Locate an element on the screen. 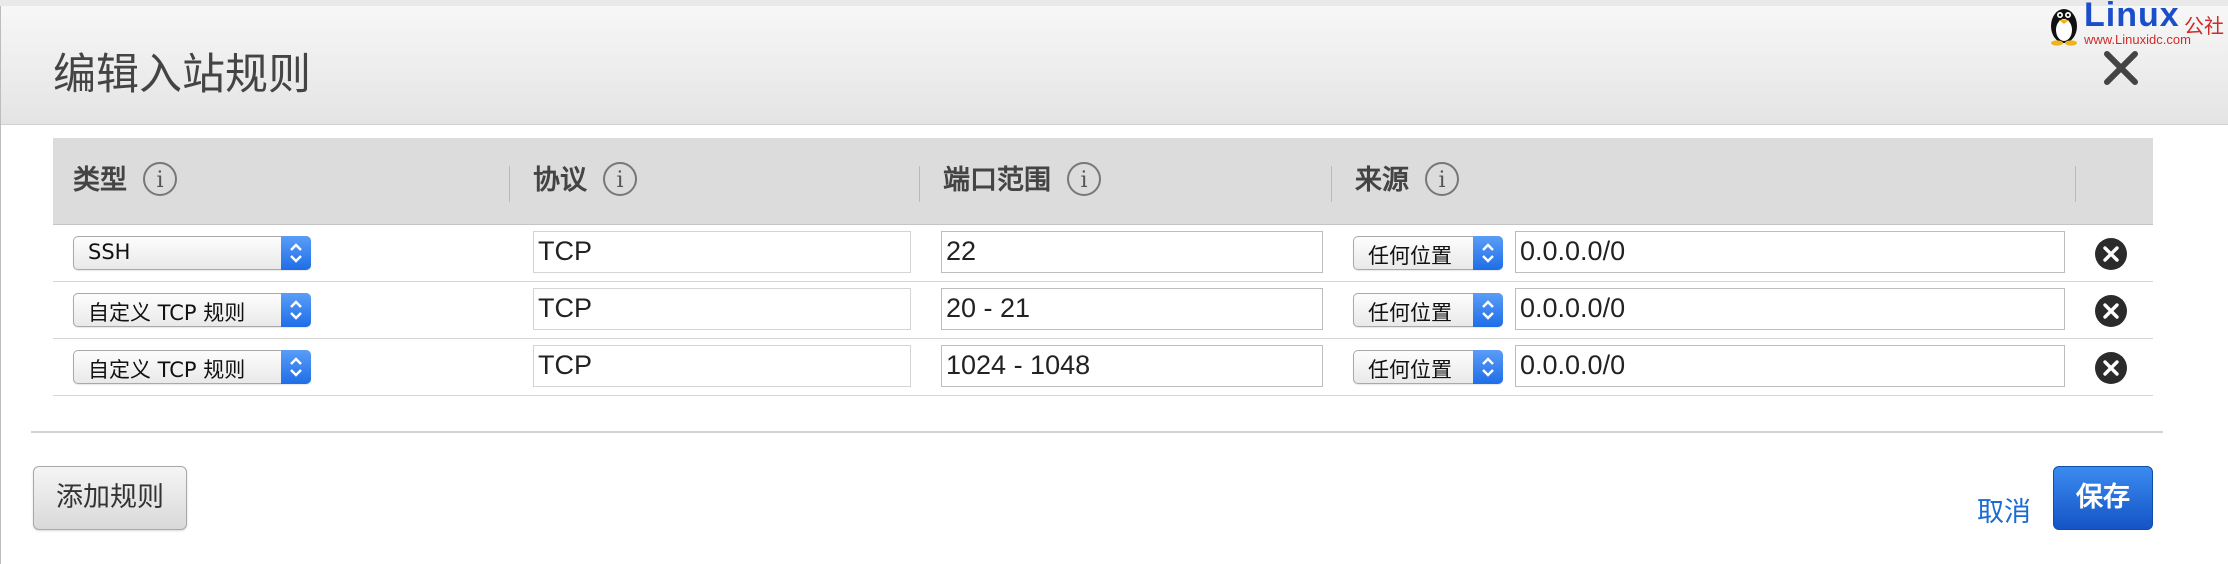 The image size is (2228, 564). table-row: SSH TCP 22 任何位置 0.0.0.0/0 is located at coordinates (1103, 253).